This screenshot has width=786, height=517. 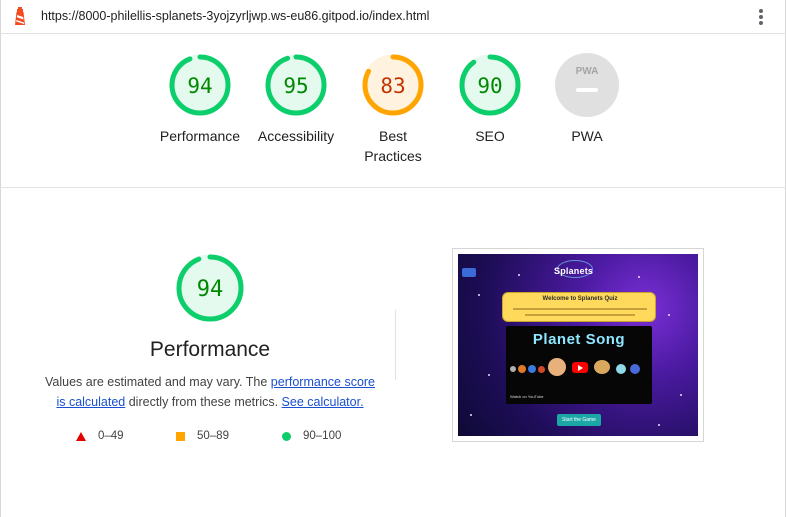 I want to click on gauge-performance-label: Performance, so click(x=200, y=136).